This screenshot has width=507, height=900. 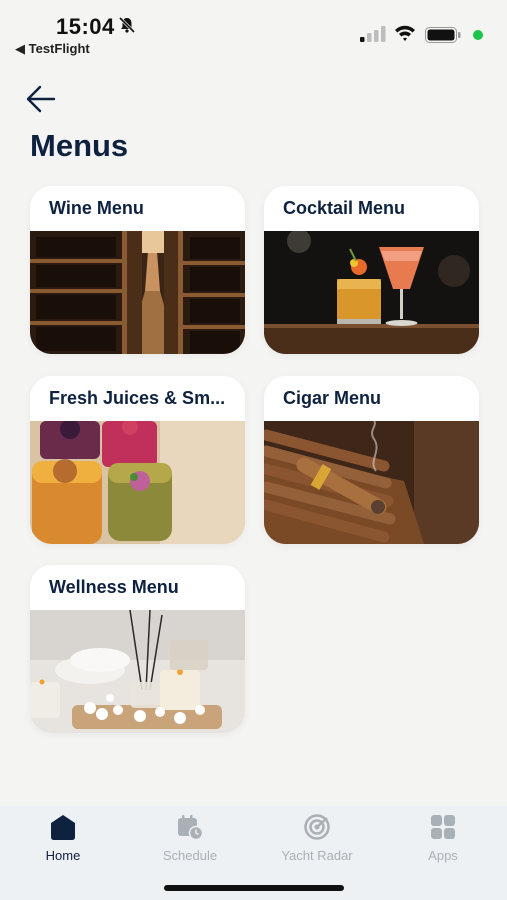 I want to click on home-indicator, so click(x=254, y=888).